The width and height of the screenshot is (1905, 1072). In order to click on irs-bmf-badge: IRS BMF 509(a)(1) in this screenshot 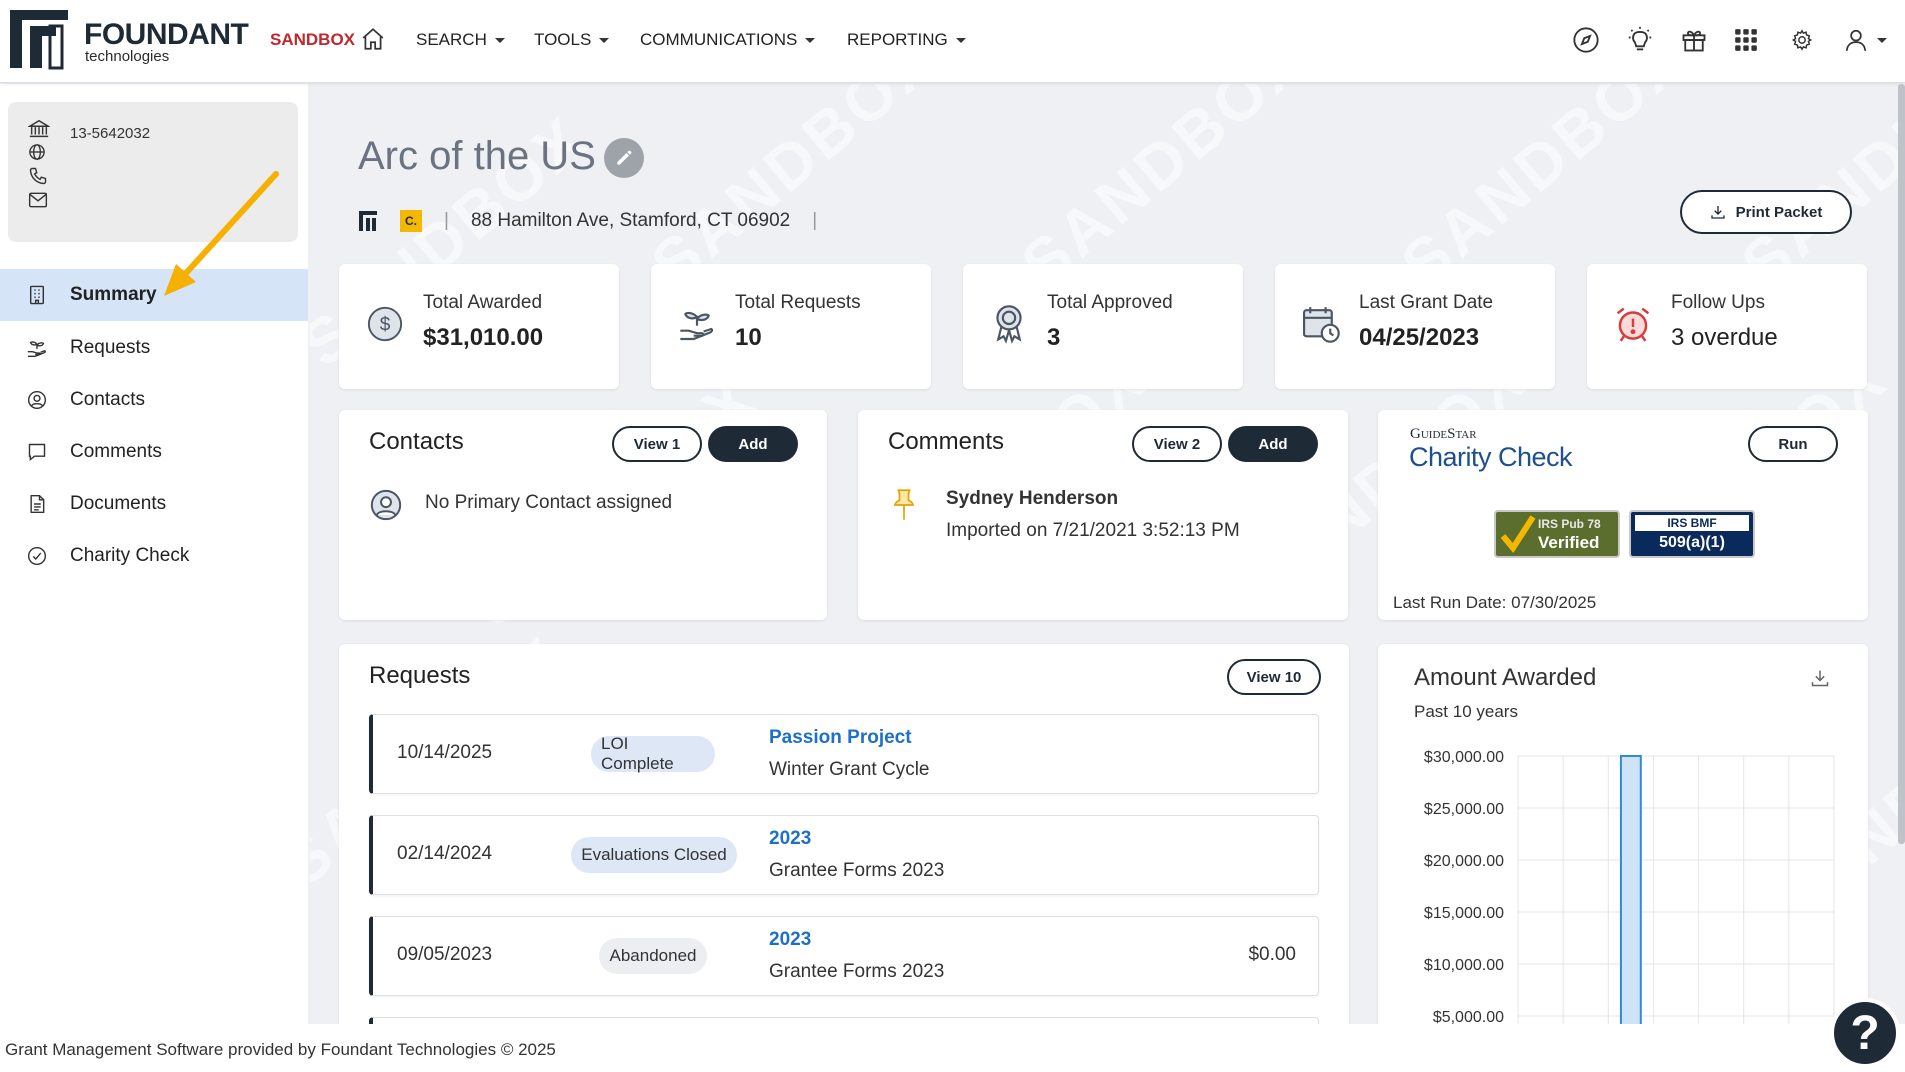, I will do `click(1692, 534)`.